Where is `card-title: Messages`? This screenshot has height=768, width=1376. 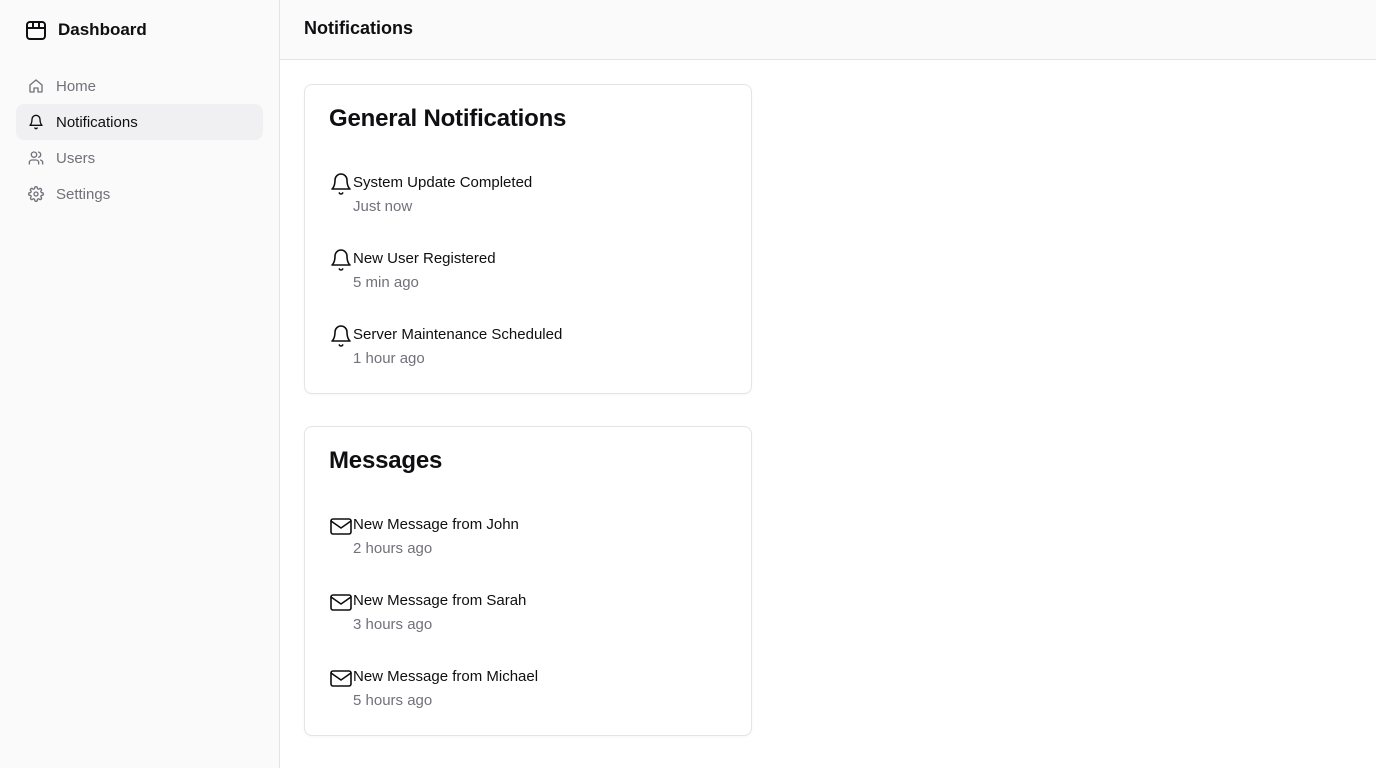
card-title: Messages is located at coordinates (386, 460).